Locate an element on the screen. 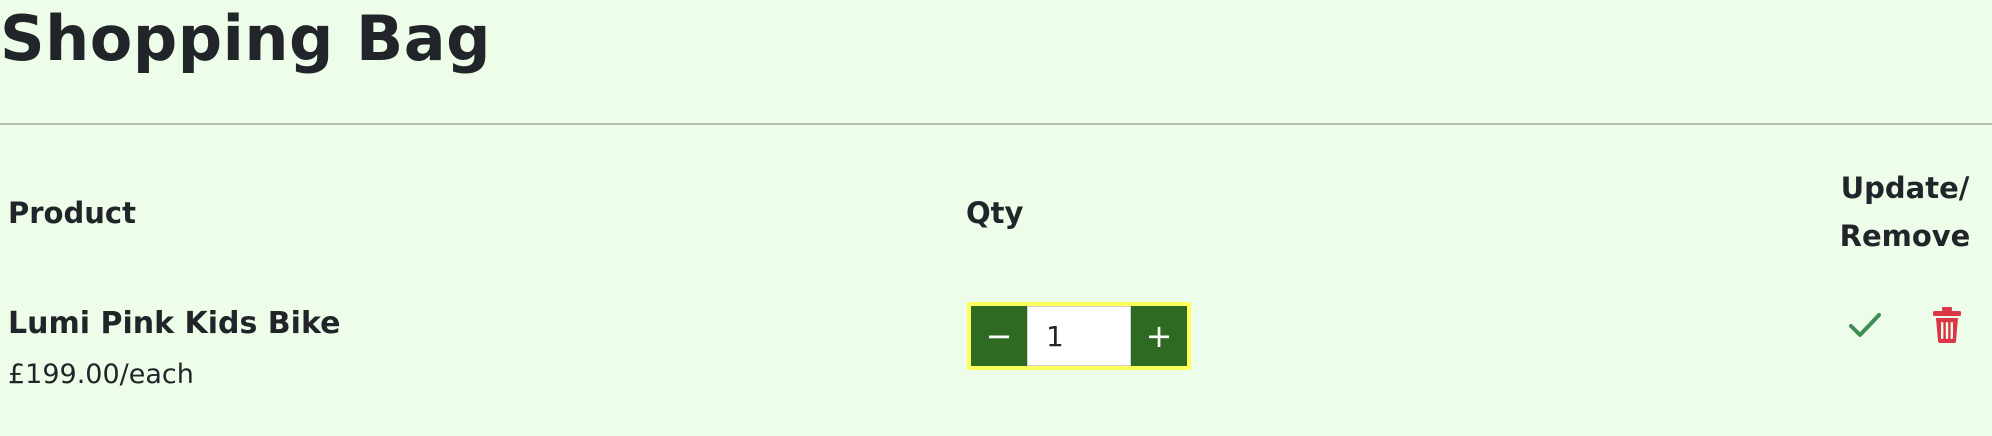 The width and height of the screenshot is (1992, 436). page-title: Shopping Bag is located at coordinates (245, 38).